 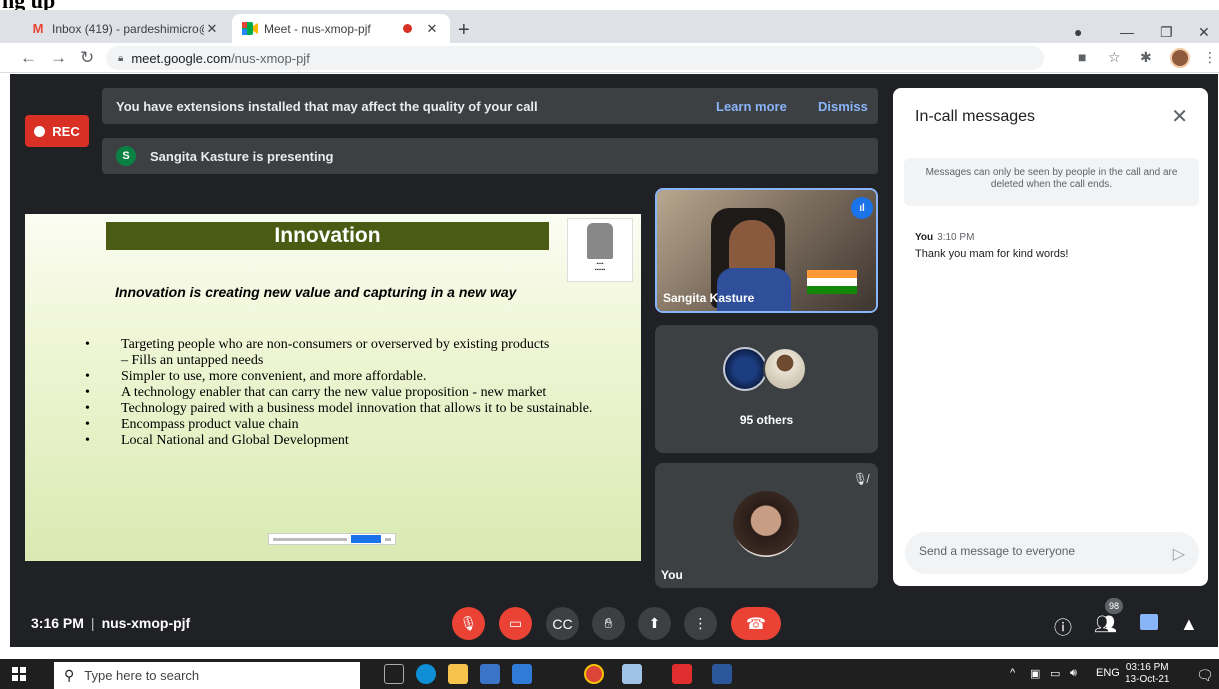 I want to click on notifications-icon: 🗨︎, so click(x=1205, y=675).